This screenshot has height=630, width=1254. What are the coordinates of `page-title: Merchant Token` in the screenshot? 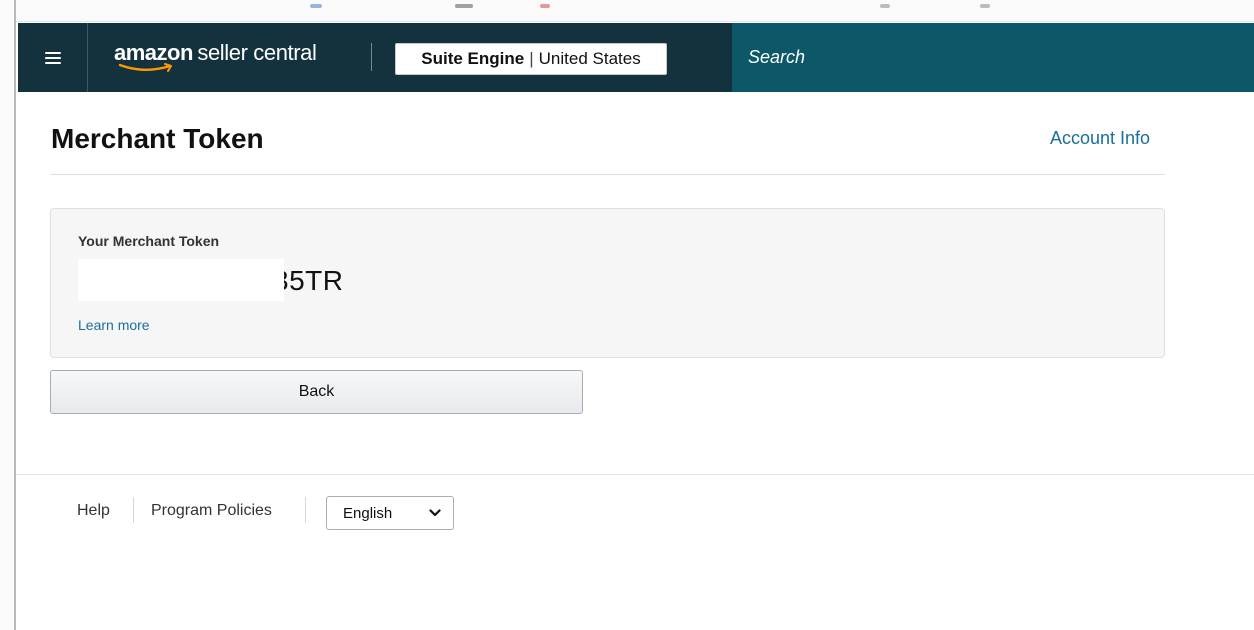 It's located at (157, 138).